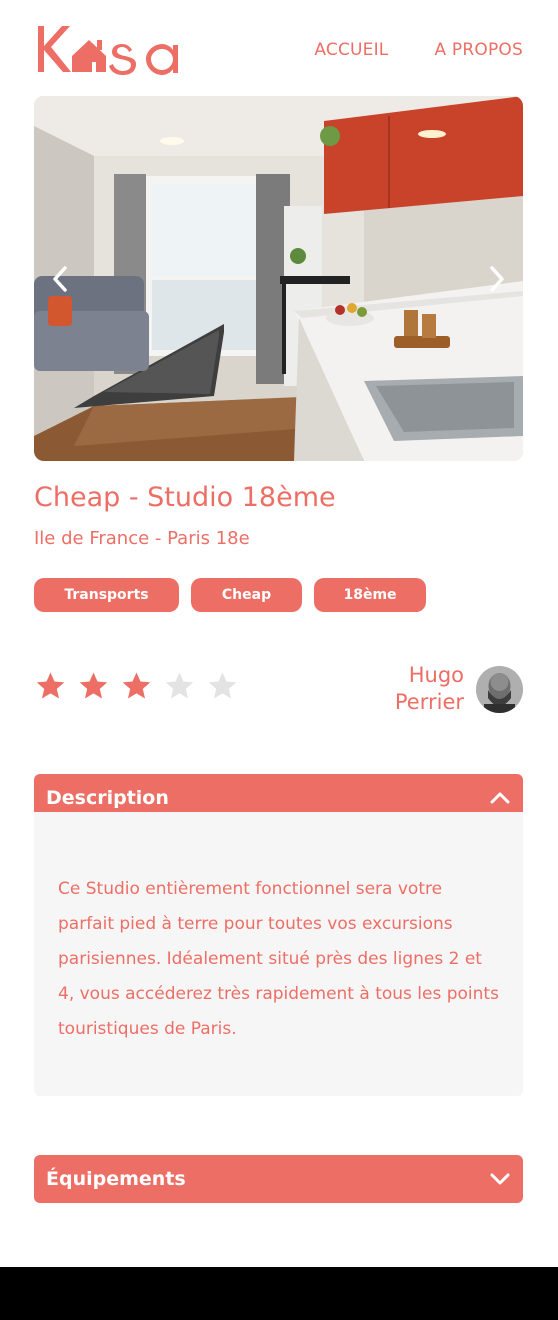 The width and height of the screenshot is (558, 1320). I want to click on carousel-next-button, so click(497, 279).